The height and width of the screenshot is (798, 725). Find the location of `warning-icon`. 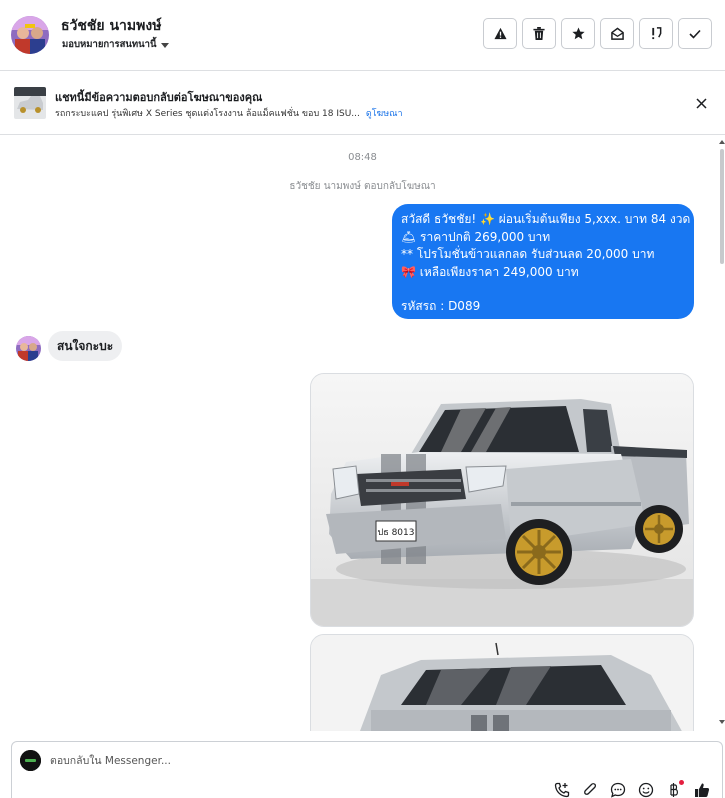

warning-icon is located at coordinates (500, 33).